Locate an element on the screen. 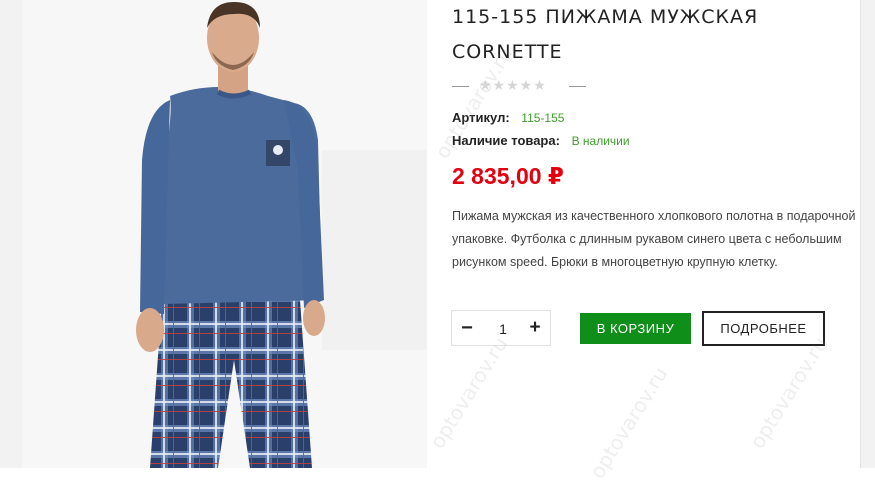 This screenshot has height=483, width=875. quantity-stepper: − + is located at coordinates (501, 328).